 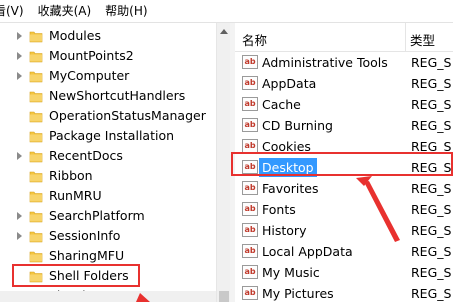 I want to click on tree-item: MyComputer, so click(x=114, y=76).